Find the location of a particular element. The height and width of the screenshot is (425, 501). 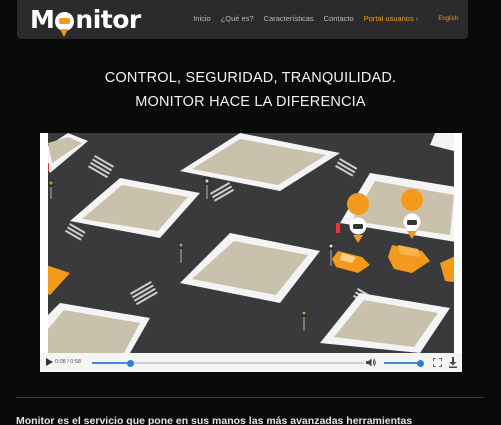

section-divider is located at coordinates (250, 397).